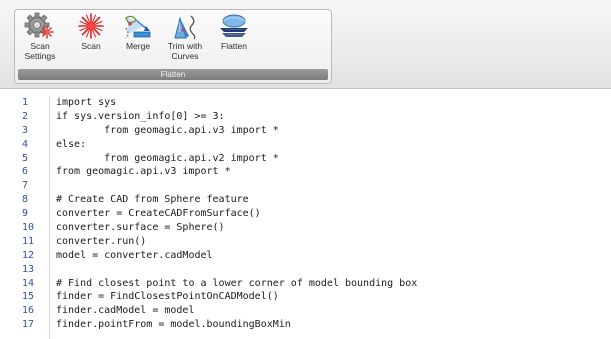 The height and width of the screenshot is (339, 611). What do you see at coordinates (331, 159) in the screenshot?
I see `code-line: from geomagic.api.v2 import *` at bounding box center [331, 159].